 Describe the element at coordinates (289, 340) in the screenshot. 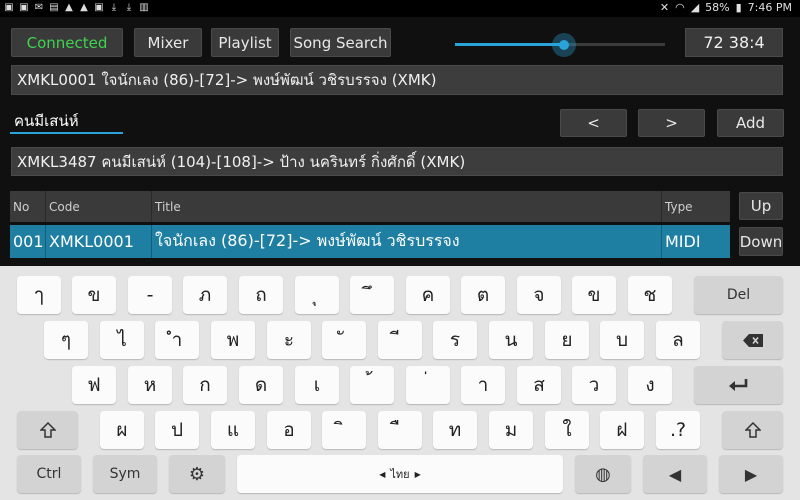

I see `key: ะ` at that location.